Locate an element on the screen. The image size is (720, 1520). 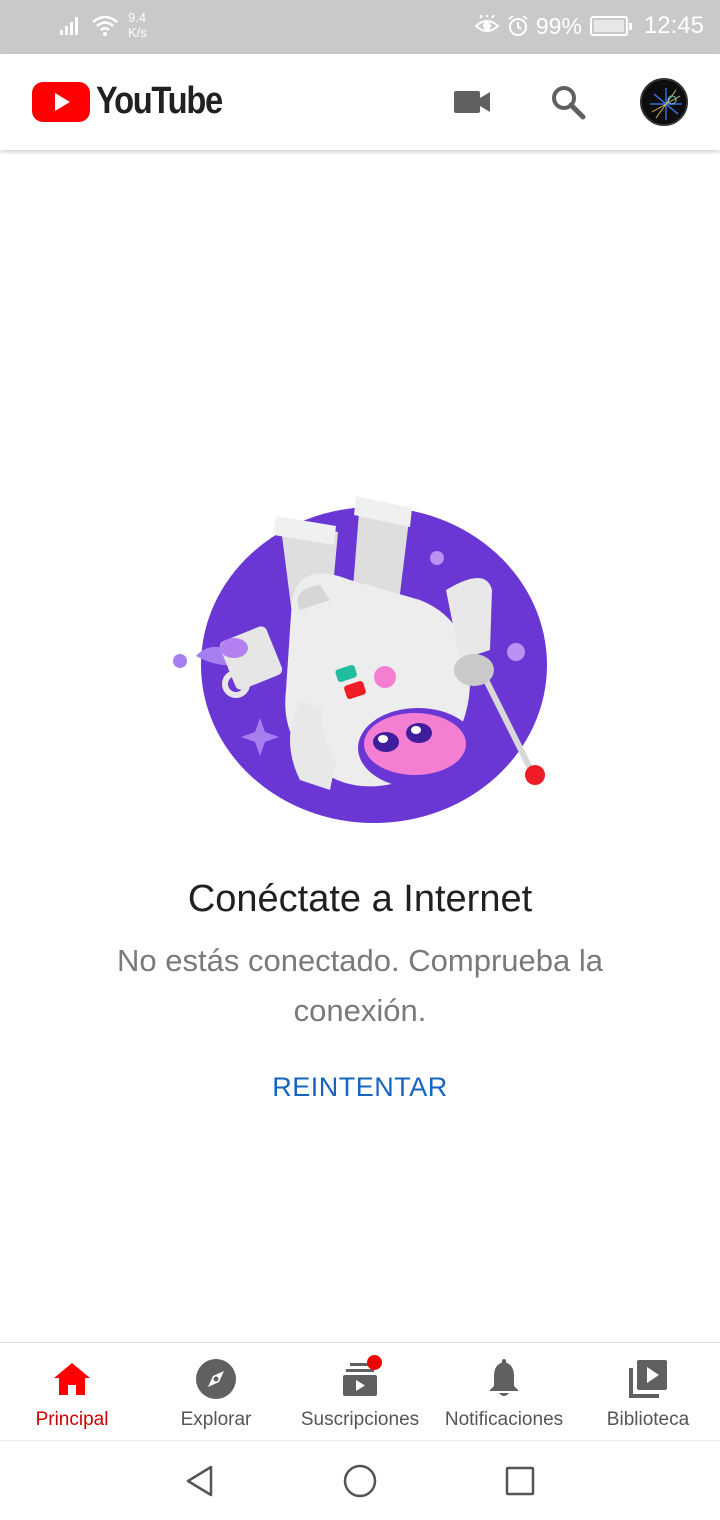
home-icon is located at coordinates (72, 1379).